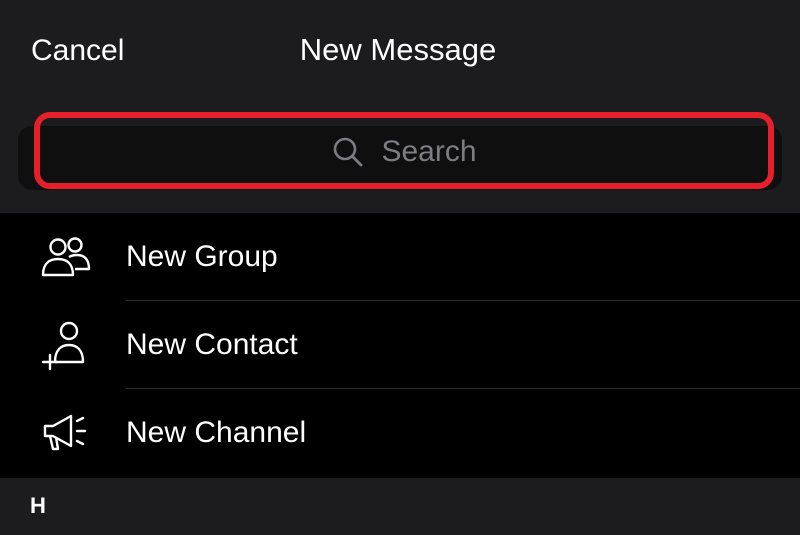 The image size is (800, 535). I want to click on search-input: Search, so click(404, 152).